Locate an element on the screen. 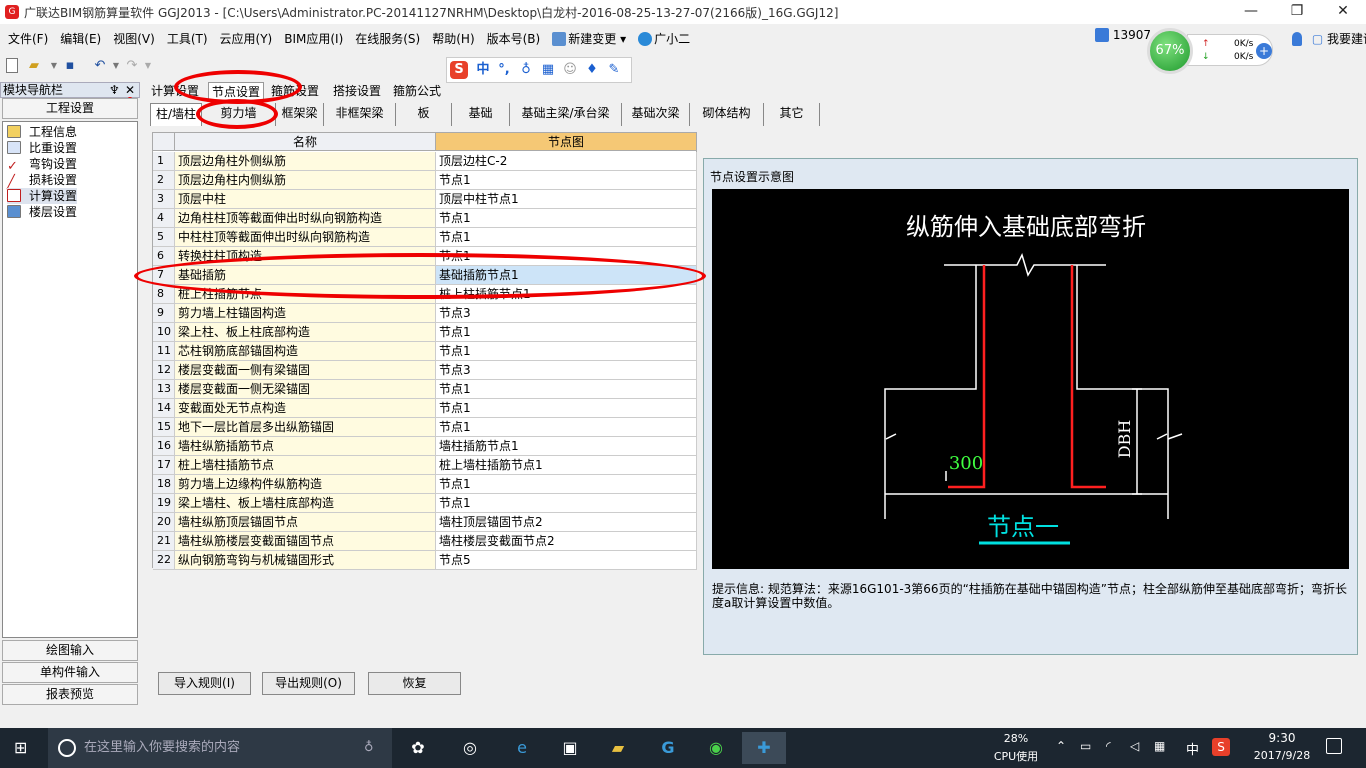 The height and width of the screenshot is (768, 1366). table-row: 21 墙柱纵筋楼层变截面锚固节点 墙柱楼层变截面节点2 is located at coordinates (425, 541).